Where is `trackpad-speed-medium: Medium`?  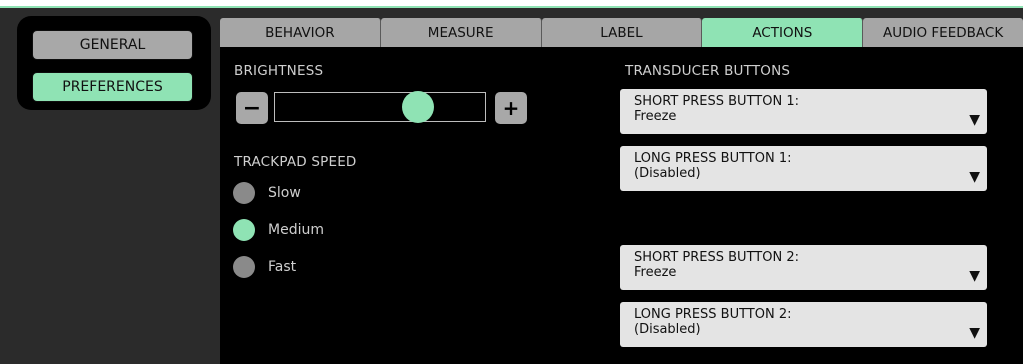
trackpad-speed-medium: Medium is located at coordinates (278, 230).